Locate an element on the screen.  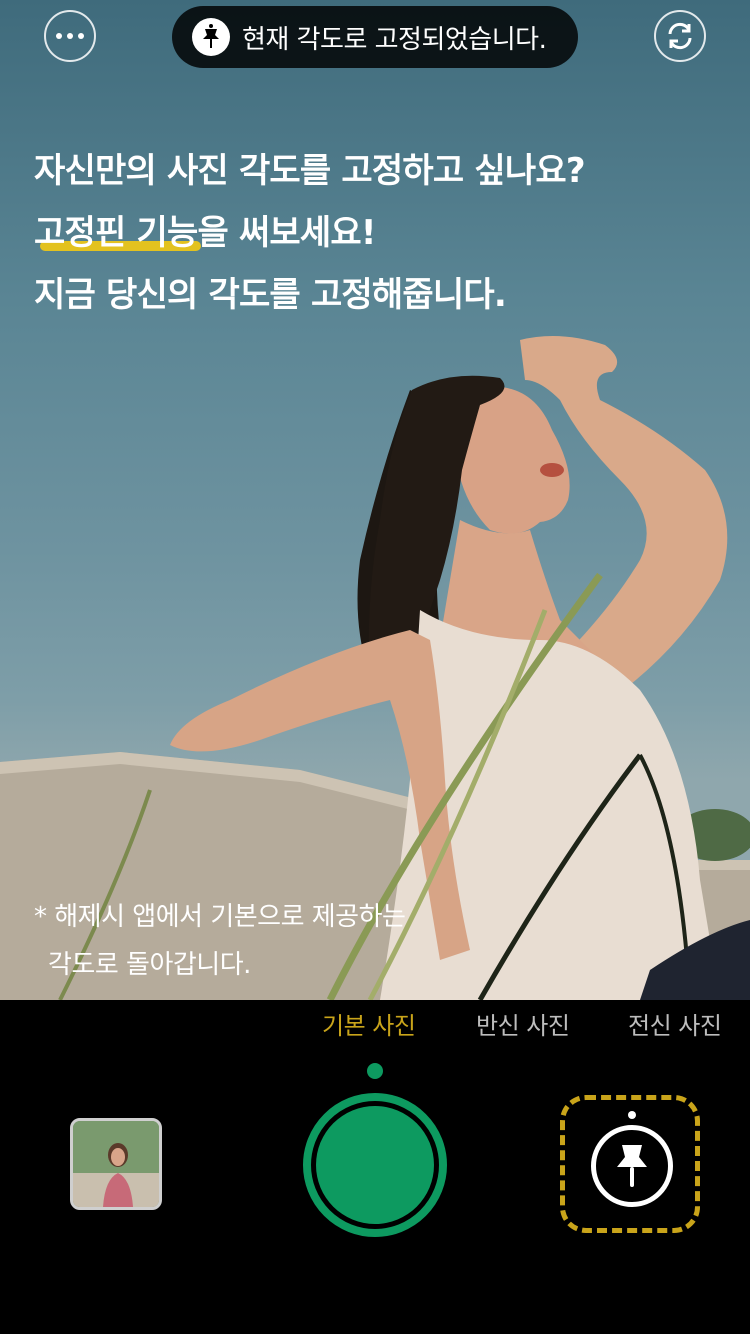
headline-line-2: 고정핀 기능을 써보세요! is located at coordinates (309, 233).